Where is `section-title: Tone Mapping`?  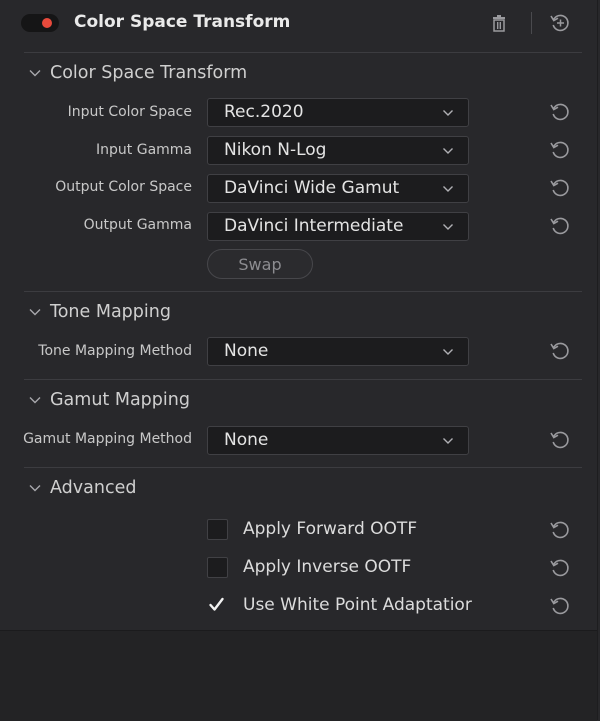 section-title: Tone Mapping is located at coordinates (110, 312).